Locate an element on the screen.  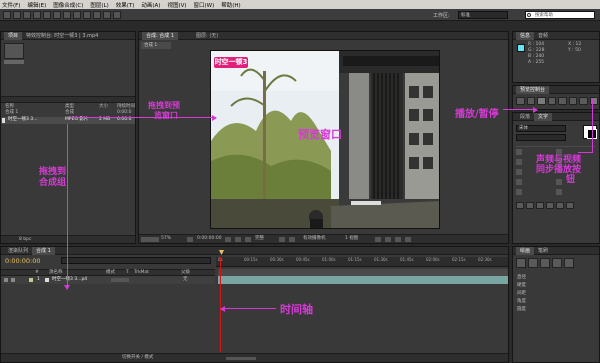
tab-comp-timeline: 合成 1 is located at coordinates (43, 250).